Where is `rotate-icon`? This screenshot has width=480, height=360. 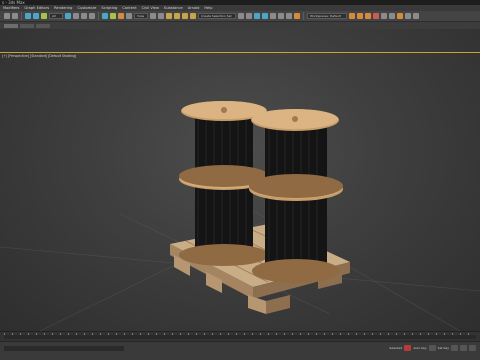
rotate-icon is located at coordinates (113, 16).